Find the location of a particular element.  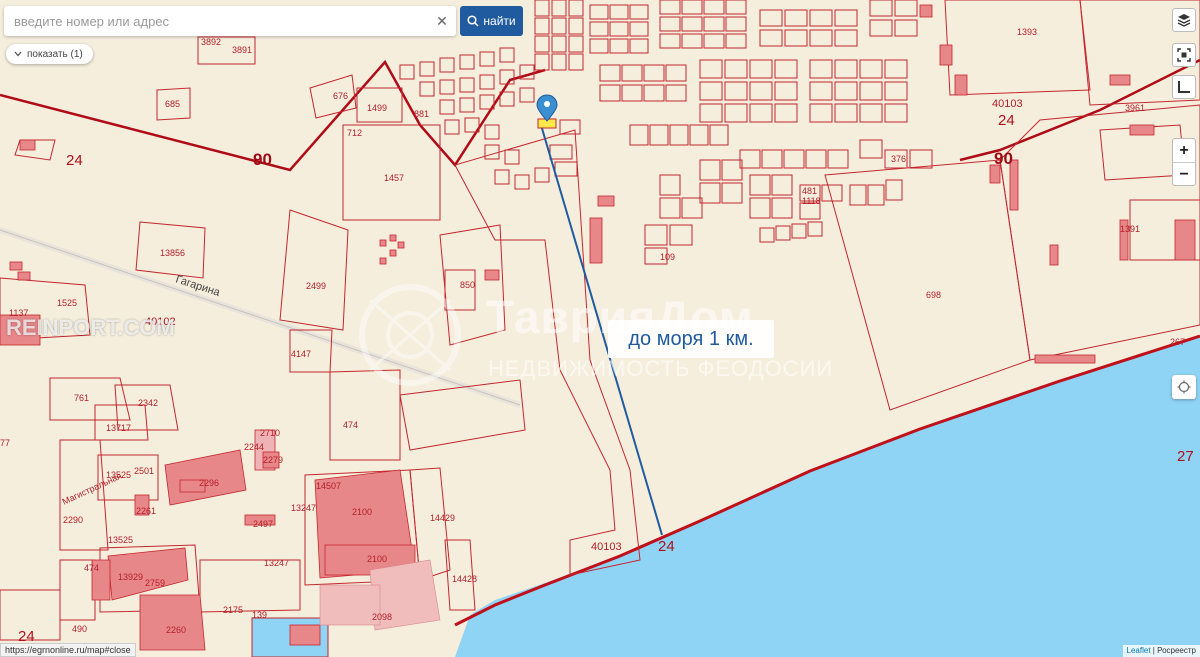

parcel-label: 4147 is located at coordinates (301, 354).